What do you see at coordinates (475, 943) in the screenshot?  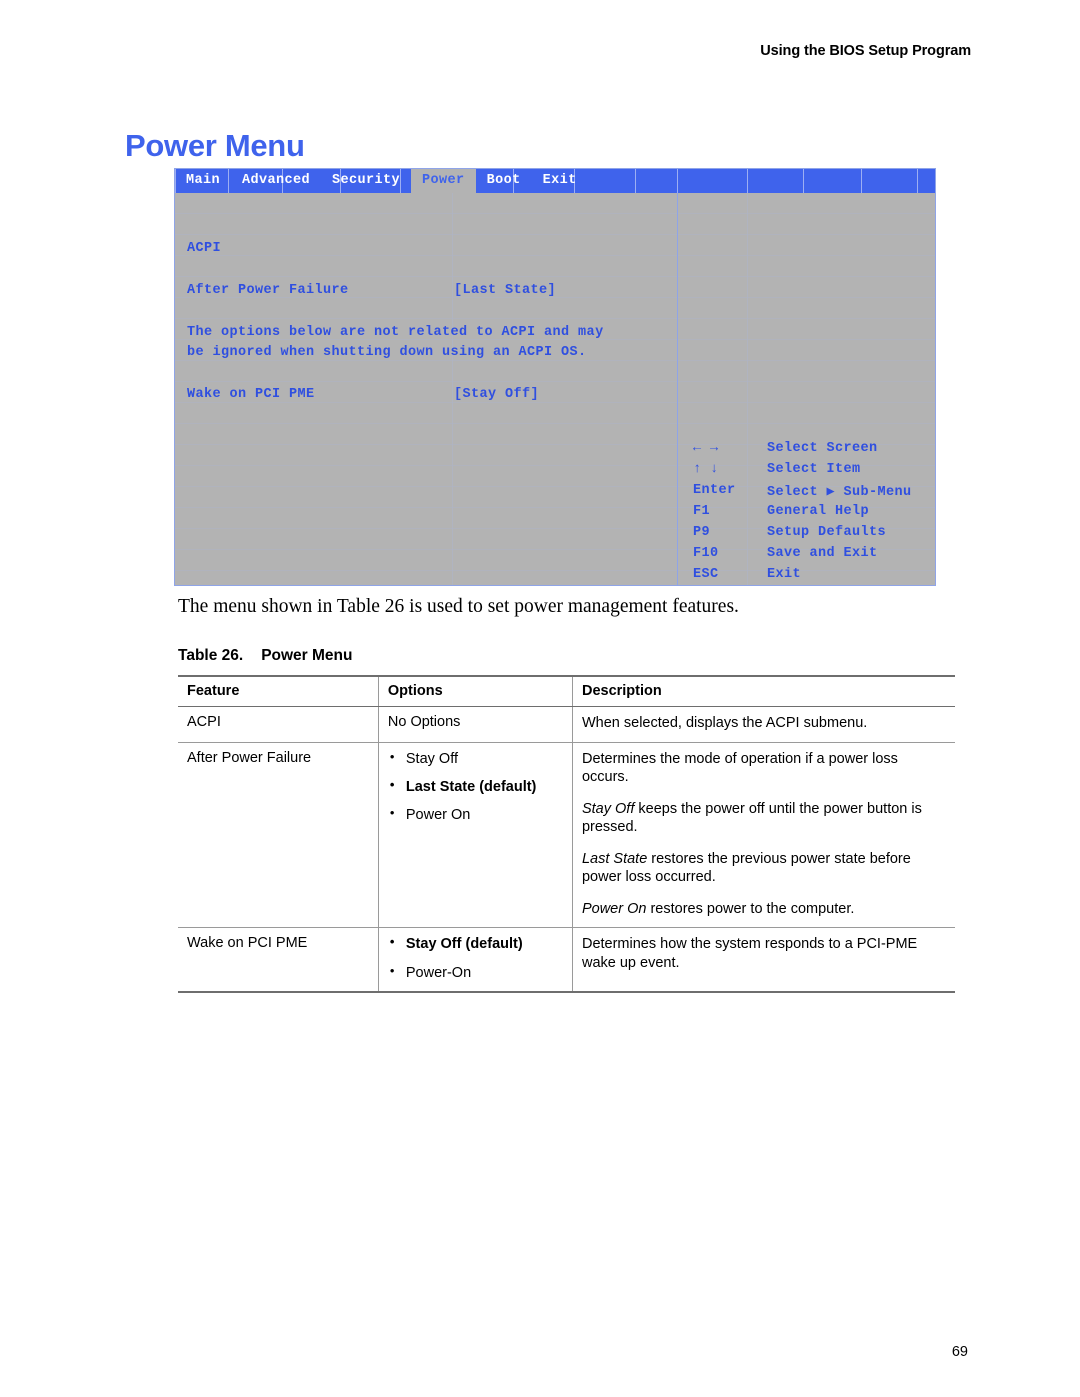 I see `option-item: Stay Off (default)` at bounding box center [475, 943].